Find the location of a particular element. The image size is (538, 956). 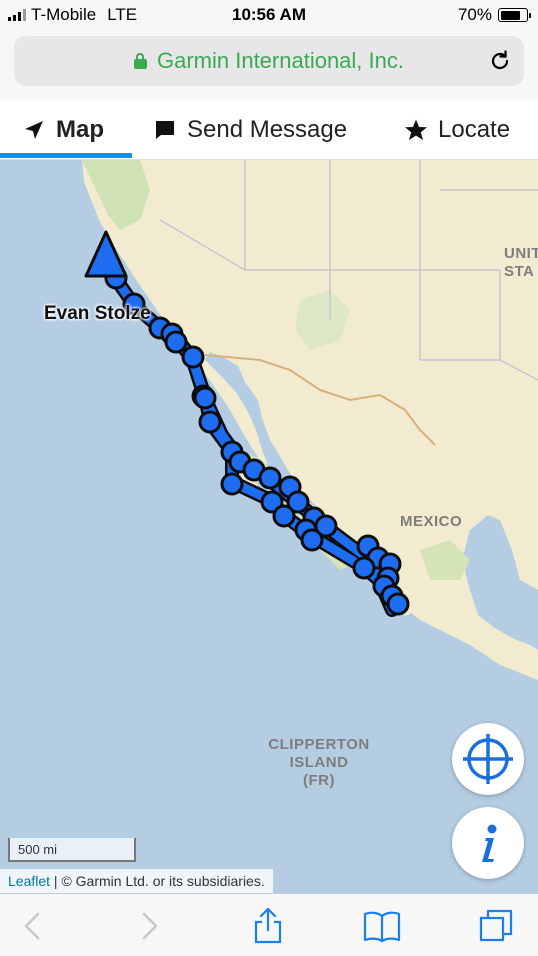

site-title: Garmin International, Inc. is located at coordinates (280, 60).